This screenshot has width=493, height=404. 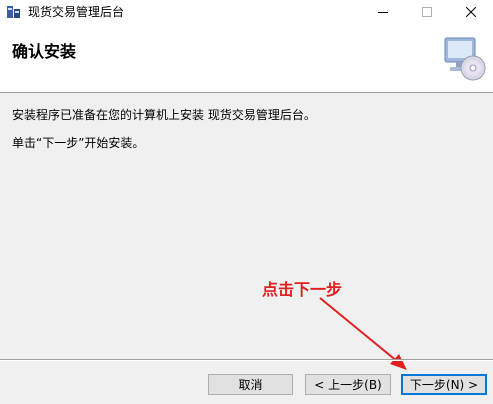 I want to click on back-button: < 上一步(B), so click(x=348, y=384).